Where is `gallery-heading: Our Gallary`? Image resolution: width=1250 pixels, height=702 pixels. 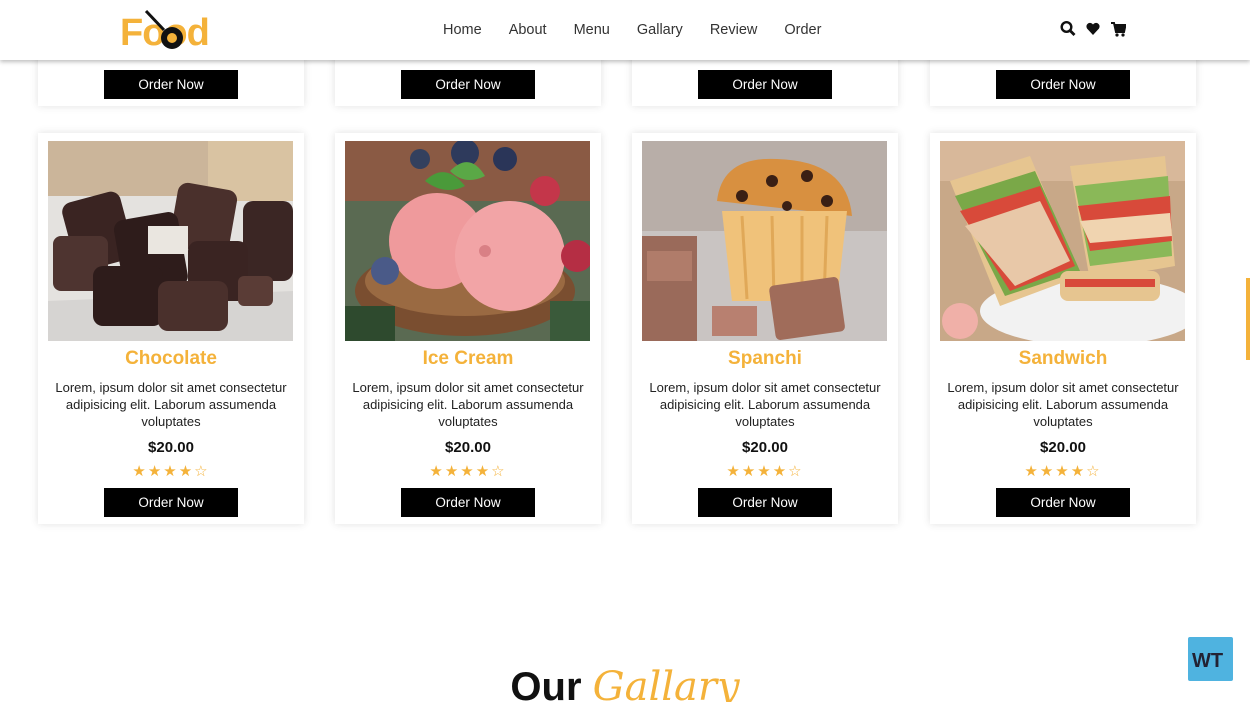 gallery-heading: Our Gallary is located at coordinates (625, 683).